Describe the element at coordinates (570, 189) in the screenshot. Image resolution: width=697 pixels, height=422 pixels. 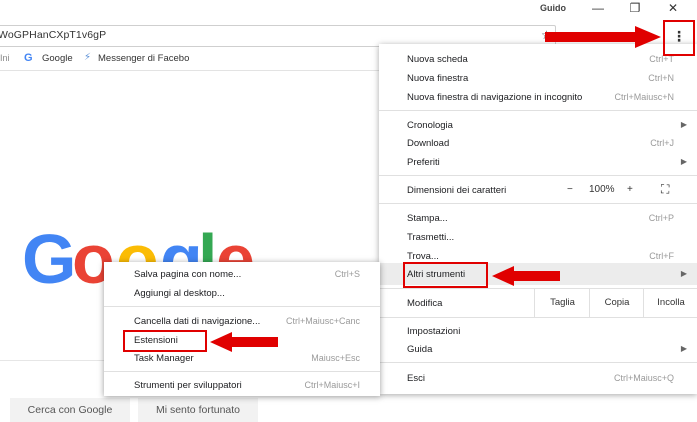
I see `zoom-out-button: −` at that location.